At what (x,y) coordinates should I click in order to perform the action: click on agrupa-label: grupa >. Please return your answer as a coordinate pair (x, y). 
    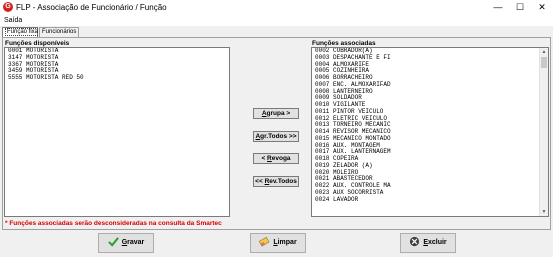
    Looking at the image, I should click on (278, 113).